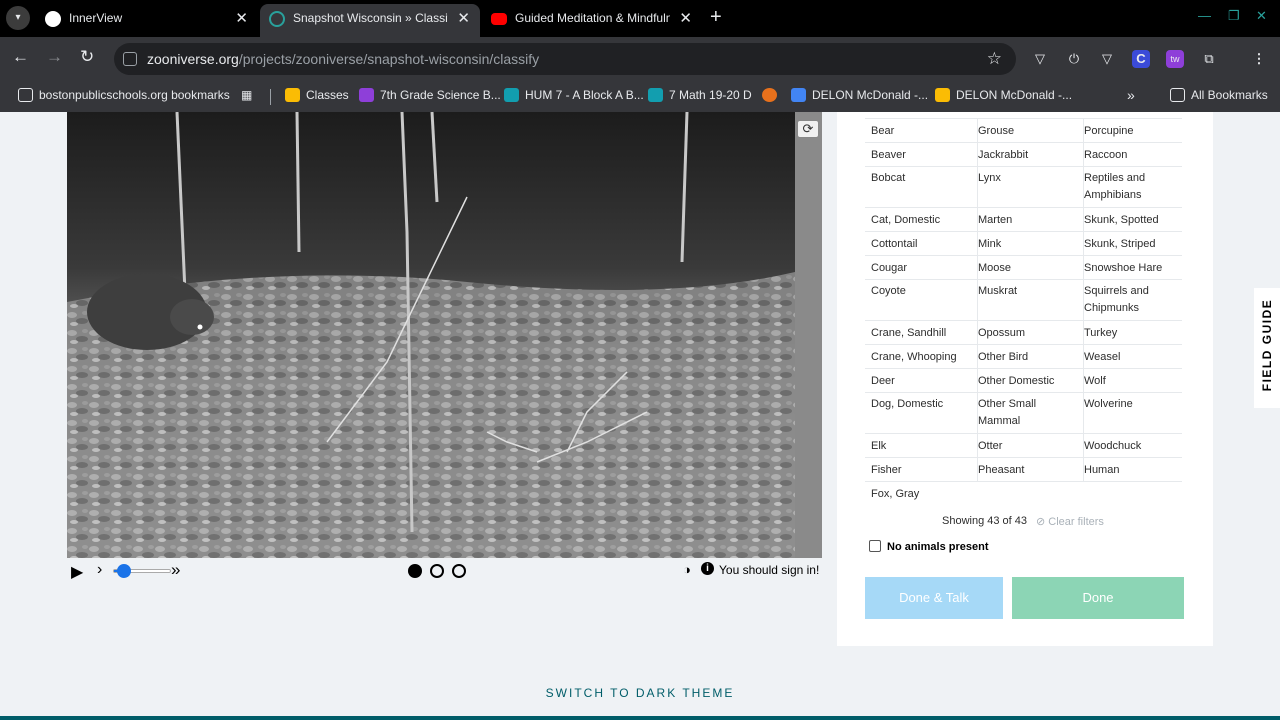 This screenshot has width=1280, height=720. Describe the element at coordinates (920, 494) in the screenshot. I see `species-choice: Fox, Gray` at that location.